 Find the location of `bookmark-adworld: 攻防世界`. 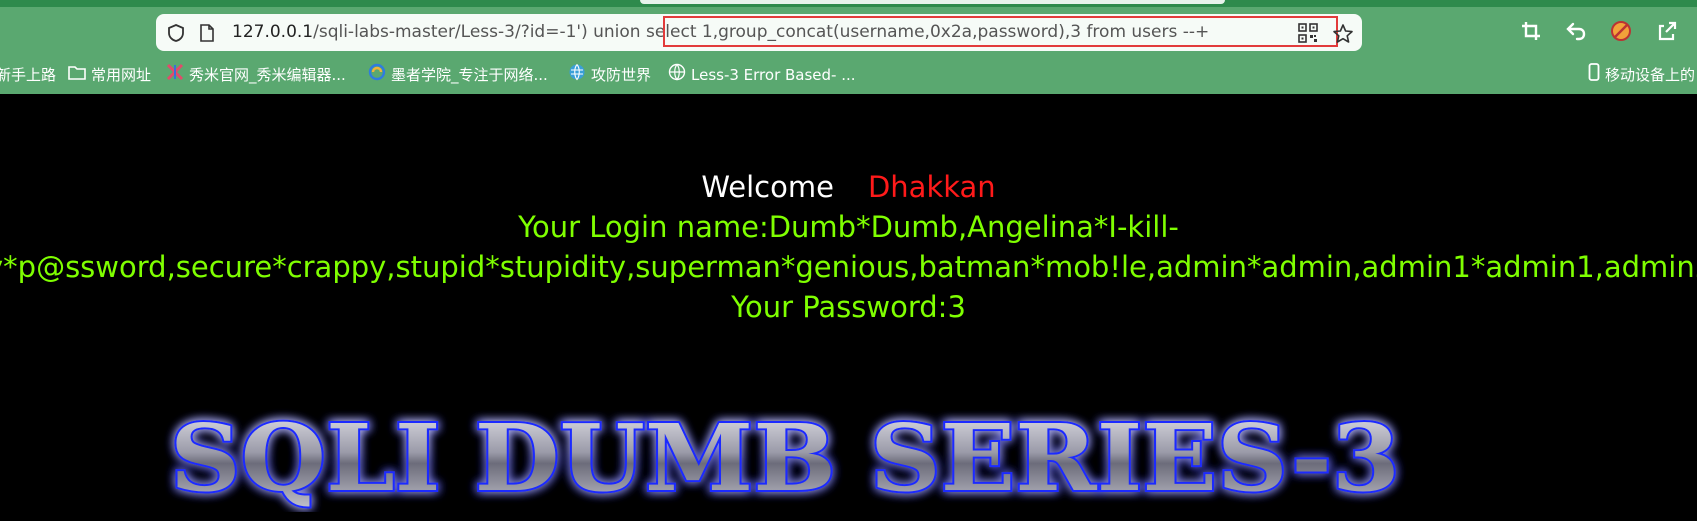

bookmark-adworld: 攻防世界 is located at coordinates (609, 75).